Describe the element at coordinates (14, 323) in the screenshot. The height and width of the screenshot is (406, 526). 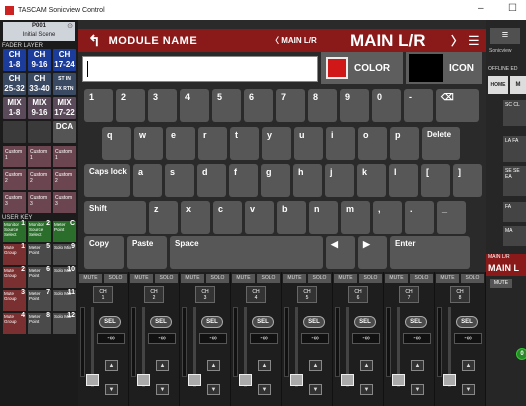
I see `user-key-button: Mute Group 4` at that location.